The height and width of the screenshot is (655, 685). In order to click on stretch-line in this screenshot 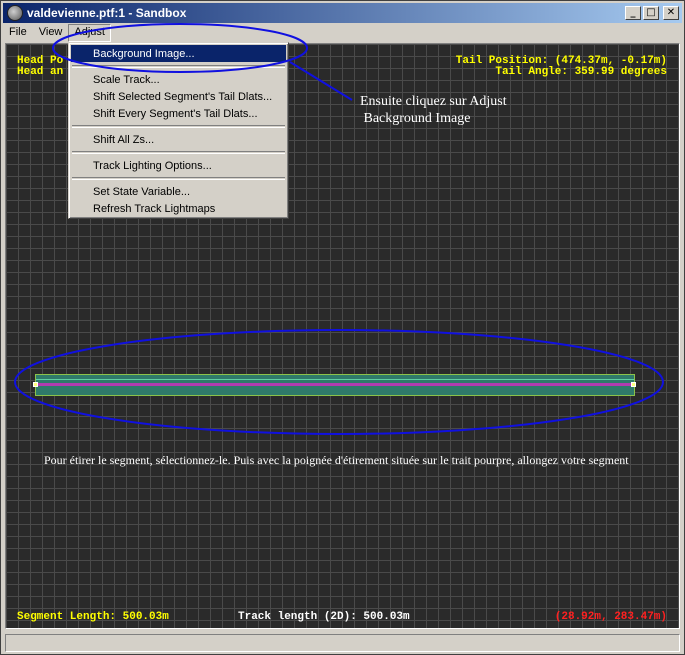, I will do `click(335, 384)`.